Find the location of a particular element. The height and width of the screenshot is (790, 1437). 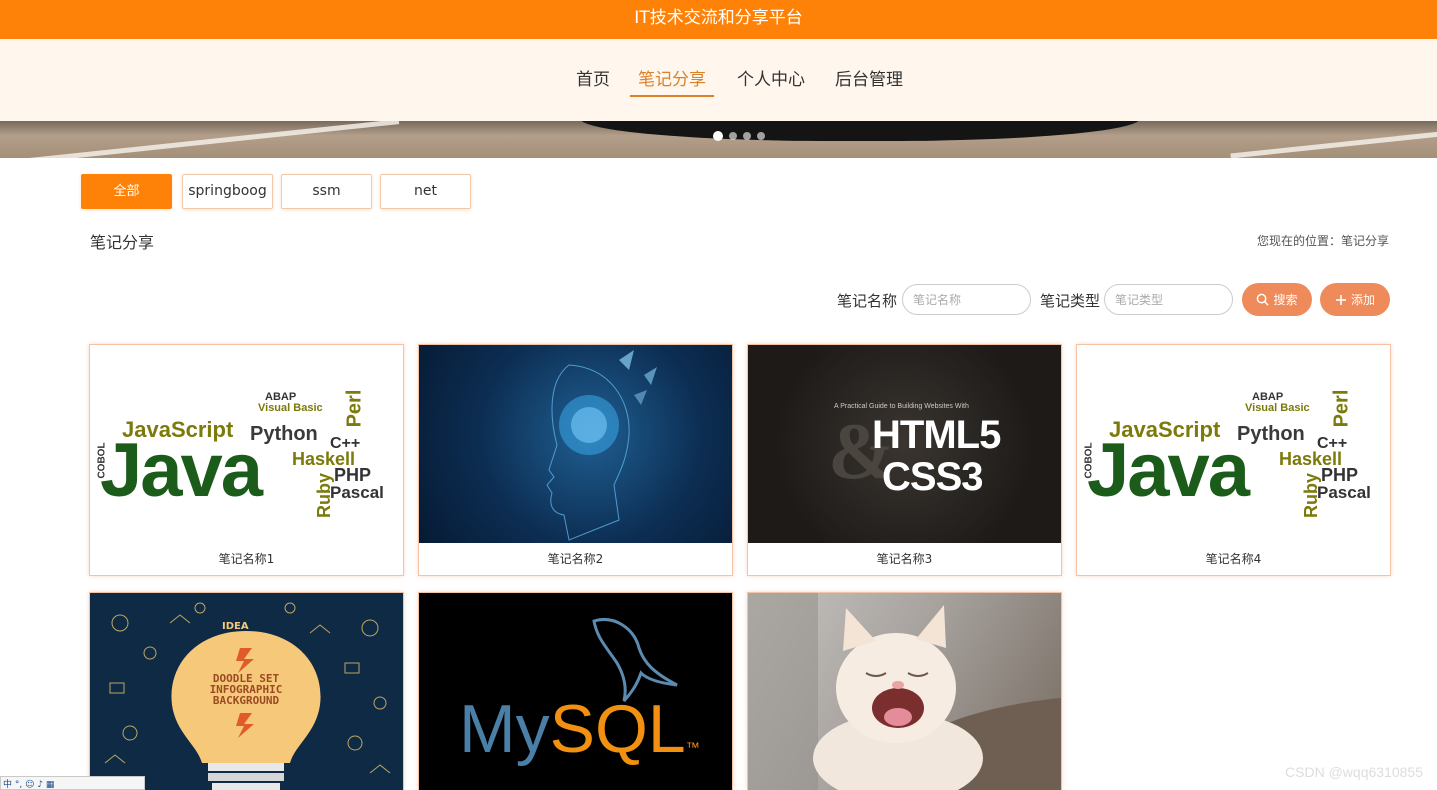

search-button: 搜索 is located at coordinates (1277, 299).